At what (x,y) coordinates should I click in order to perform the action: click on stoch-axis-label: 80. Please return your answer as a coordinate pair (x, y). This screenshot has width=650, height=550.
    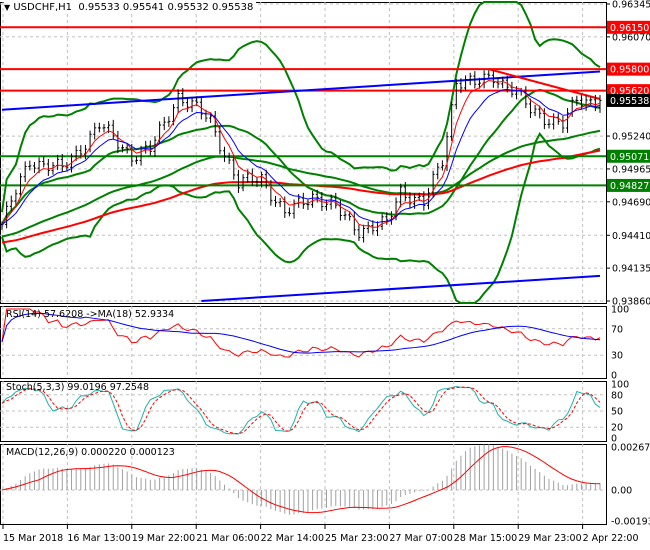
    Looking at the image, I should click on (617, 395).